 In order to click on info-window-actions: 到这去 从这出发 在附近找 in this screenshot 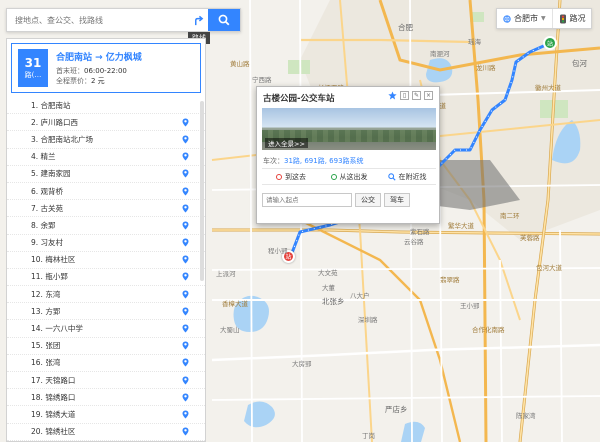, I will do `click(349, 176)`.